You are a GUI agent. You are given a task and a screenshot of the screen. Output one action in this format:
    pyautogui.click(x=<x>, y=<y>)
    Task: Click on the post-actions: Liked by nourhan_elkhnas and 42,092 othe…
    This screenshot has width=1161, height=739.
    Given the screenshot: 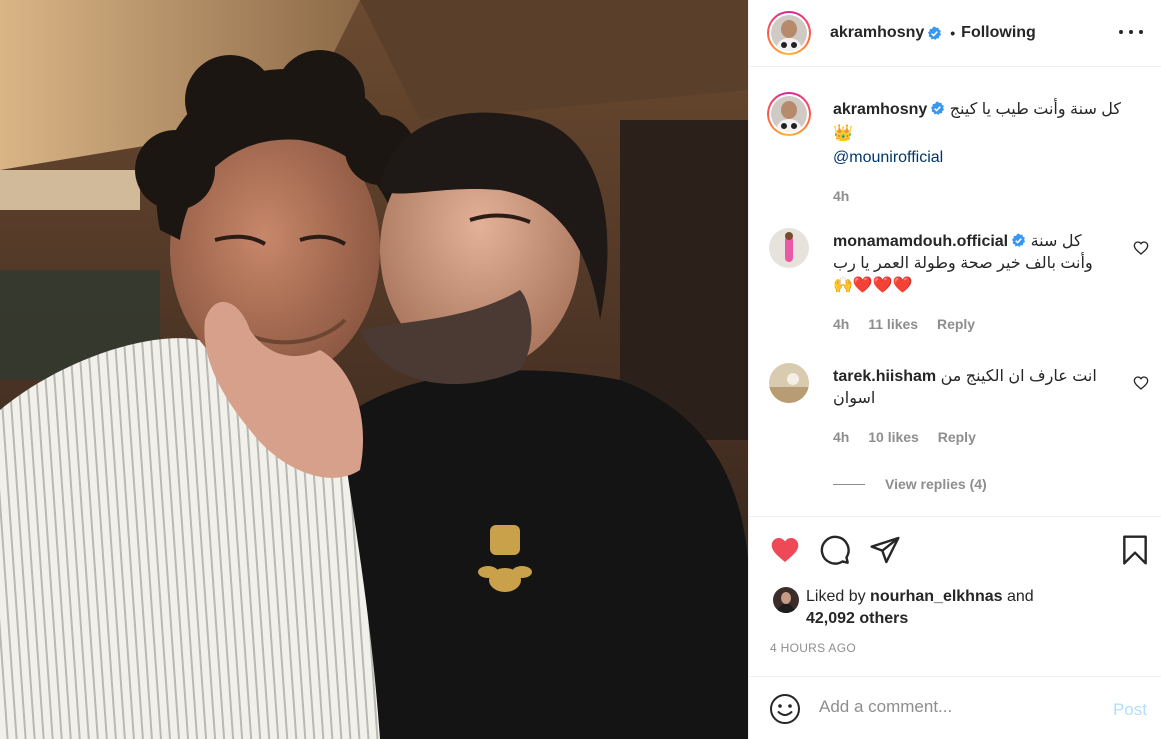 What is the action you would take?
    pyautogui.click(x=955, y=596)
    